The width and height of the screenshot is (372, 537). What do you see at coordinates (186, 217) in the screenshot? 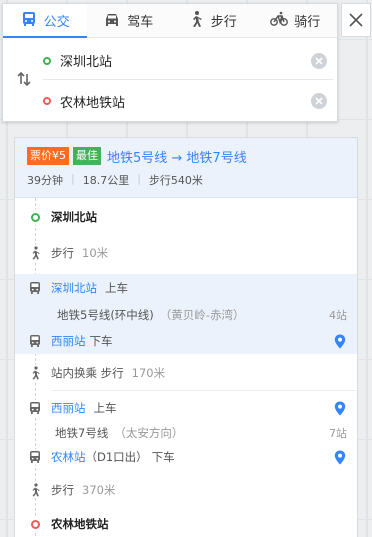
I see `step-start: 深圳北站` at bounding box center [186, 217].